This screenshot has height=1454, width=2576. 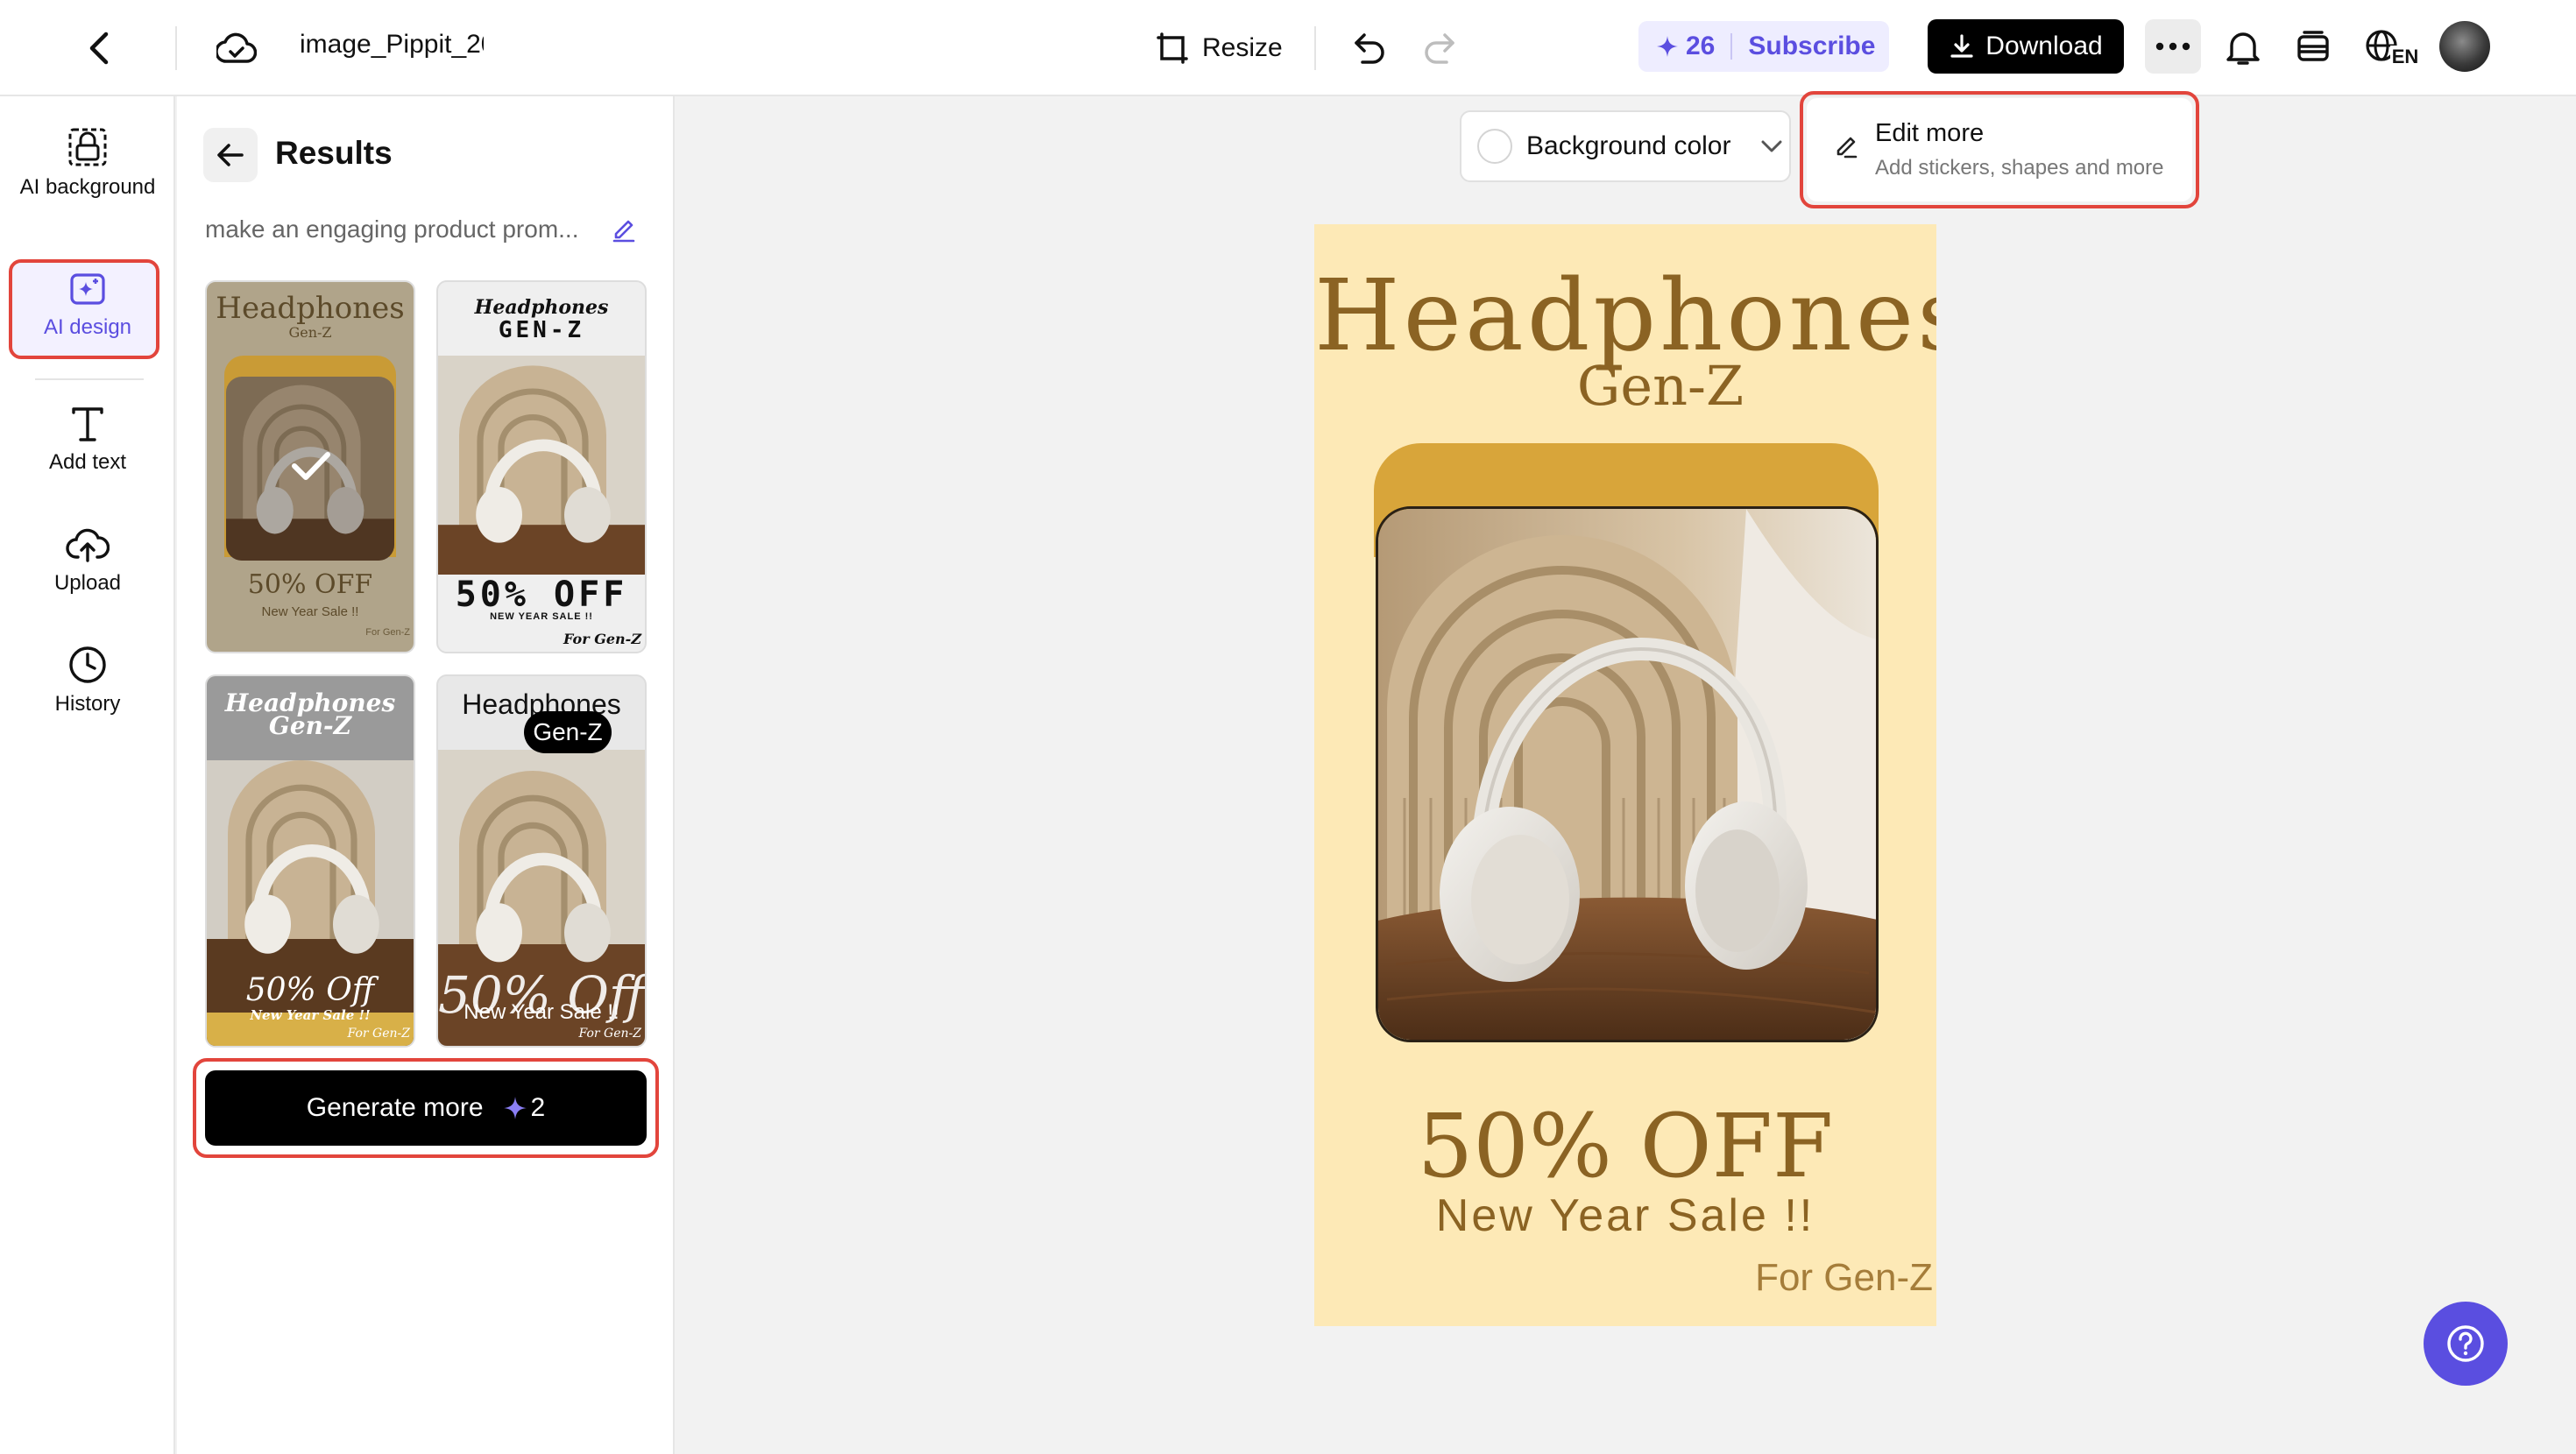 I want to click on credits-subscribe-pill: 26 Subscribe, so click(x=1763, y=46).